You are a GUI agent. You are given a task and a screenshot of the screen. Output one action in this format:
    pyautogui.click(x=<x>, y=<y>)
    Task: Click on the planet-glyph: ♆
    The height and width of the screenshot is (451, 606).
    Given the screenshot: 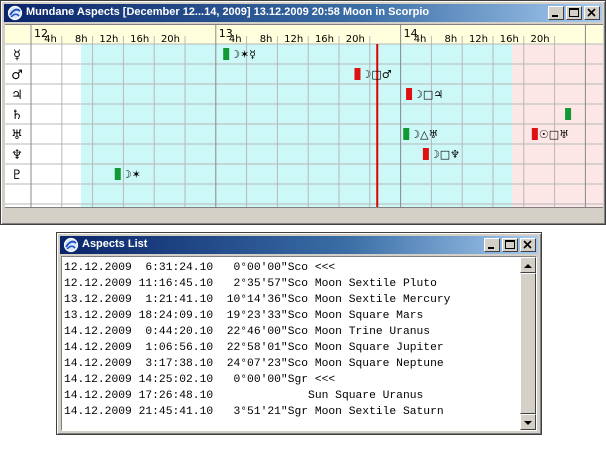 What is the action you would take?
    pyautogui.click(x=17, y=155)
    